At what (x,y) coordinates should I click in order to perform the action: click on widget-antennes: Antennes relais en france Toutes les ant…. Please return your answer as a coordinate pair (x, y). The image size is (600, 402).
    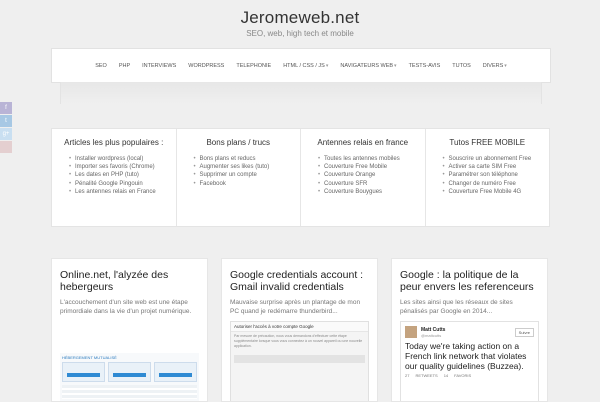
    Looking at the image, I should click on (363, 177).